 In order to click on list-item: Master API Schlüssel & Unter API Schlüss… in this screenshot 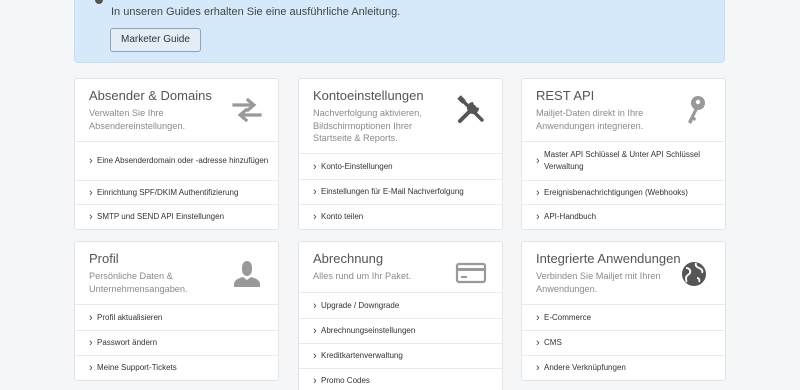, I will do `click(623, 161)`.